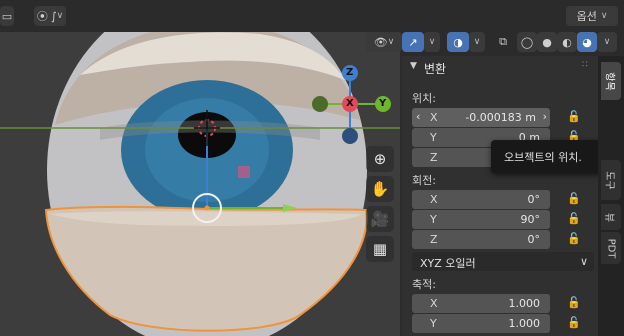 Image resolution: width=624 pixels, height=336 pixels. I want to click on viewport-header: ▭ ⦿ ∫ ∨ 옵션 ∨, so click(312, 16).